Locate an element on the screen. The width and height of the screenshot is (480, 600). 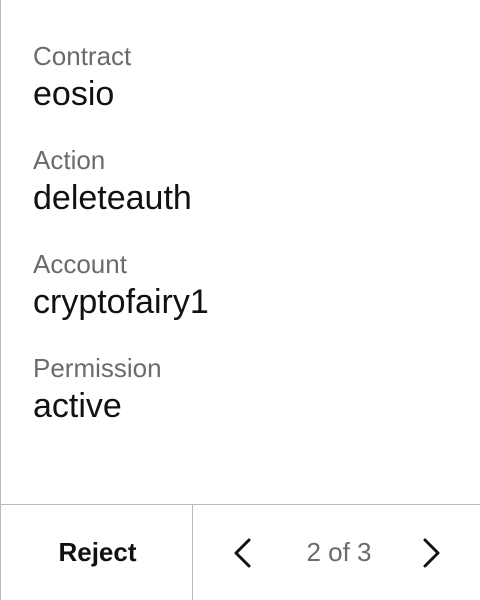
field-action: Action deleteauth is located at coordinates (112, 181).